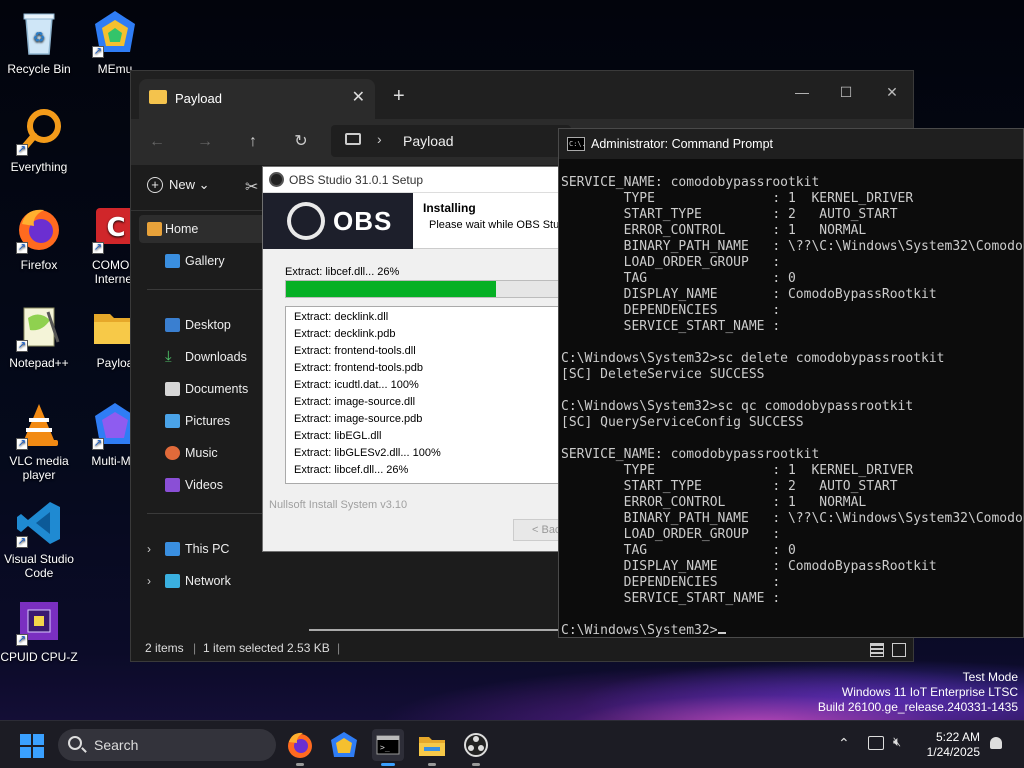 This screenshot has height=768, width=1024. Describe the element at coordinates (116, 745) in the screenshot. I see `search-label: Search` at that location.